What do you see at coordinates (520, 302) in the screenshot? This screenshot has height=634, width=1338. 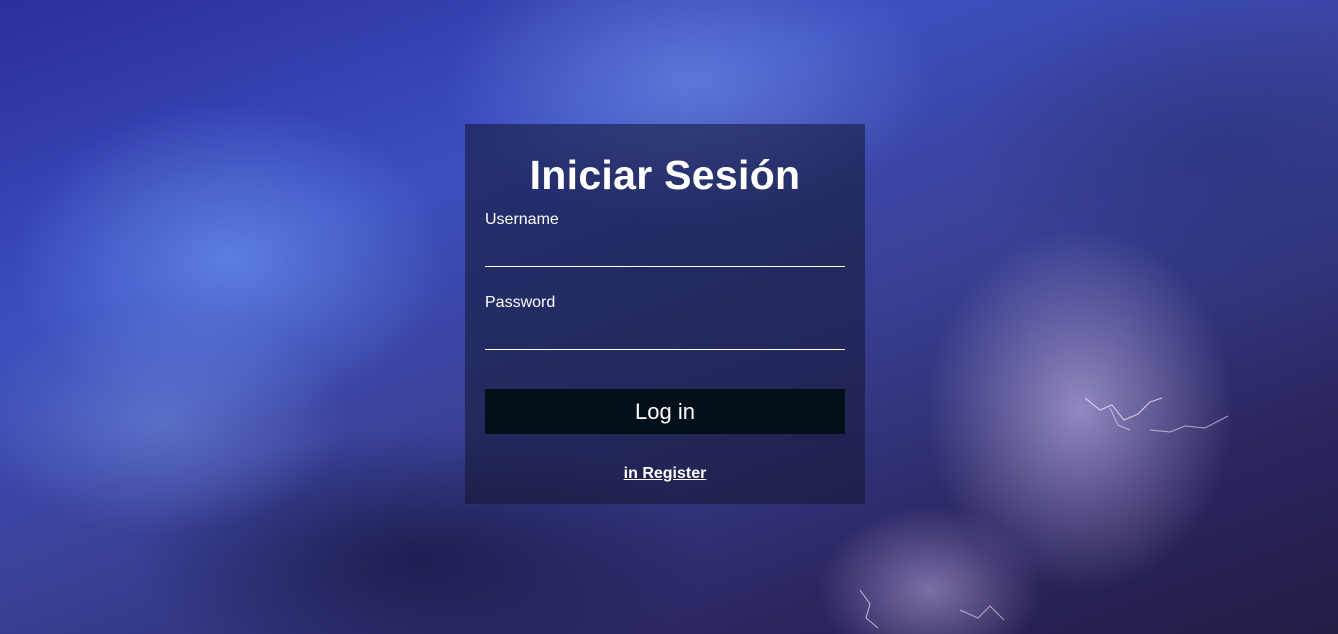 I see `password-label: Password` at bounding box center [520, 302].